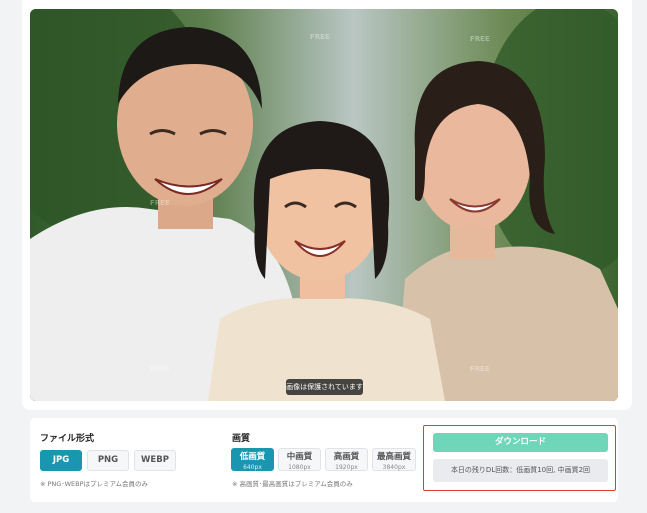  I want to click on format-png-button: PNG, so click(108, 460).